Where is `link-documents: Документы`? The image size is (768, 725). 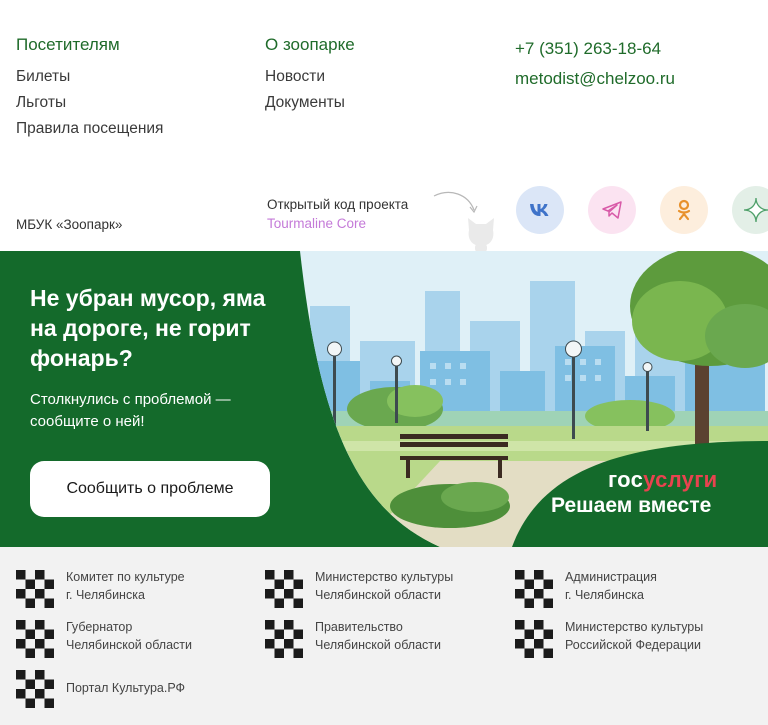 link-documents: Документы is located at coordinates (310, 103).